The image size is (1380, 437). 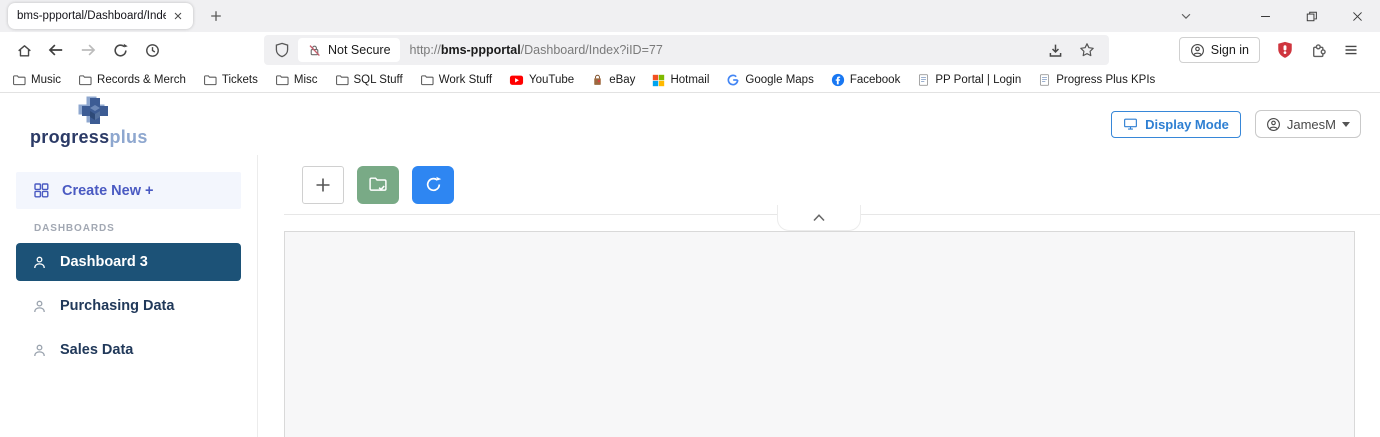 What do you see at coordinates (178, 16) in the screenshot?
I see `tab-close-icon` at bounding box center [178, 16].